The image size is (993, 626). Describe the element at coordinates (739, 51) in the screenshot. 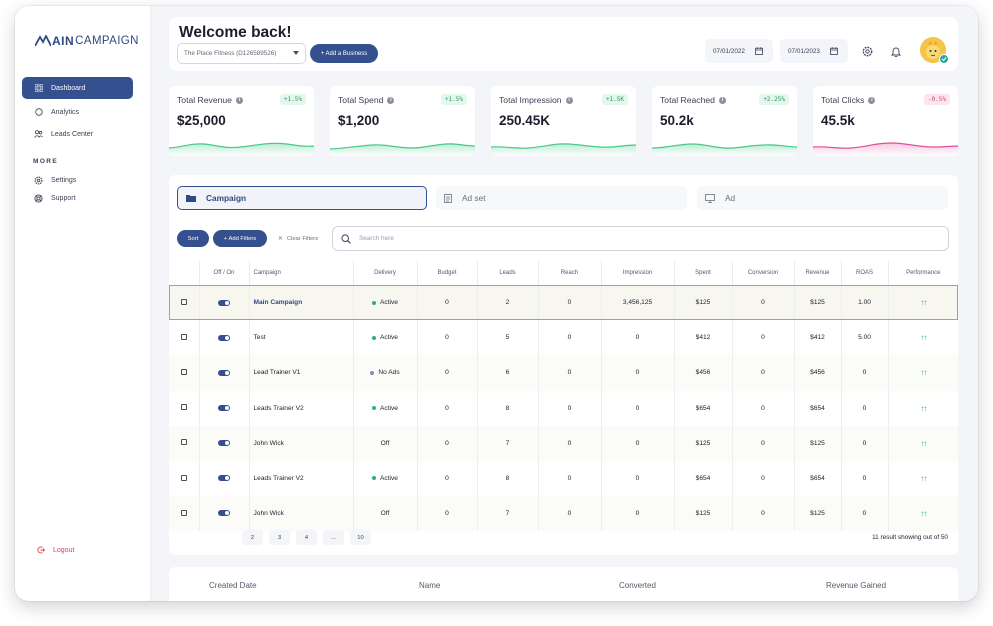

I see `date-from-picker: 07/01/2022` at that location.